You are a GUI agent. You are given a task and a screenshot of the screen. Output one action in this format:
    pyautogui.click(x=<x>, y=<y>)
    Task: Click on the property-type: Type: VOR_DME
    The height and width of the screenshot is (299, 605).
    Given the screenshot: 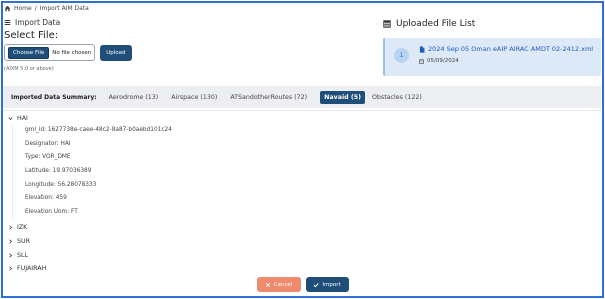 What is the action you would take?
    pyautogui.click(x=48, y=157)
    